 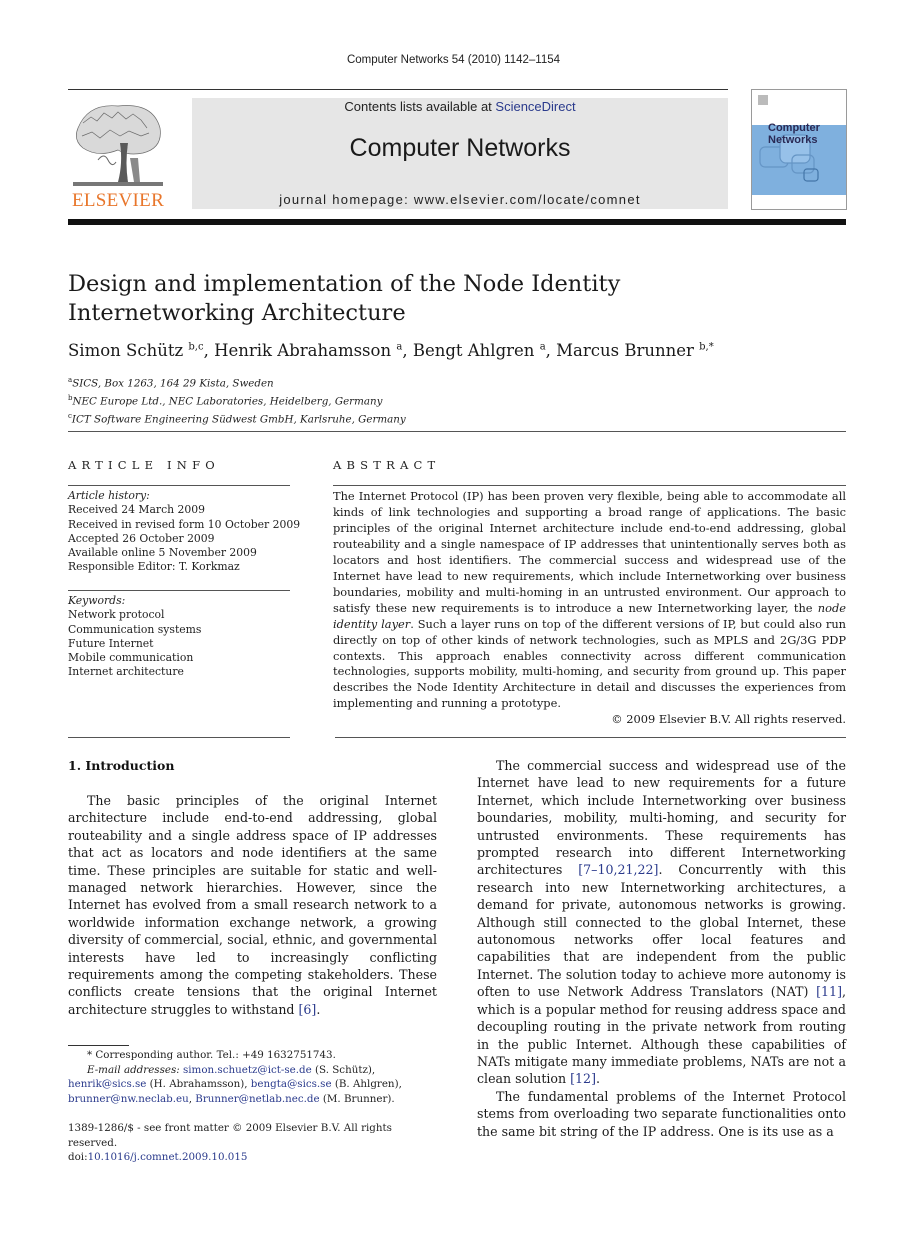 I want to click on sciencedirect-link: ScienceDirect, so click(x=535, y=106).